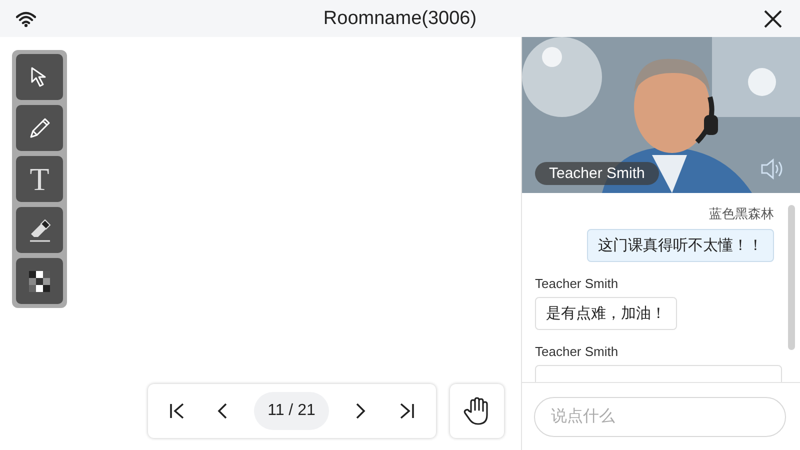  What do you see at coordinates (680, 245) in the screenshot?
I see `message-bubble: 这门课真得听不太懂！！` at bounding box center [680, 245].